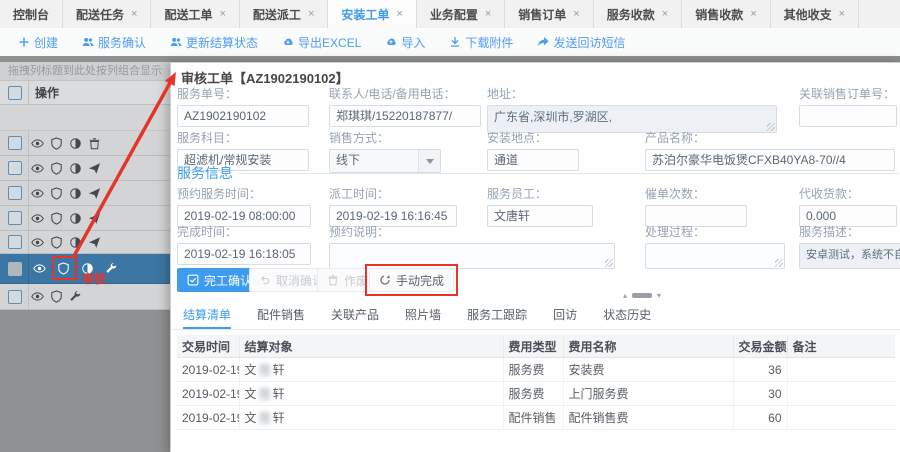  I want to click on cell-fee-type: 服务费, so click(533, 369).